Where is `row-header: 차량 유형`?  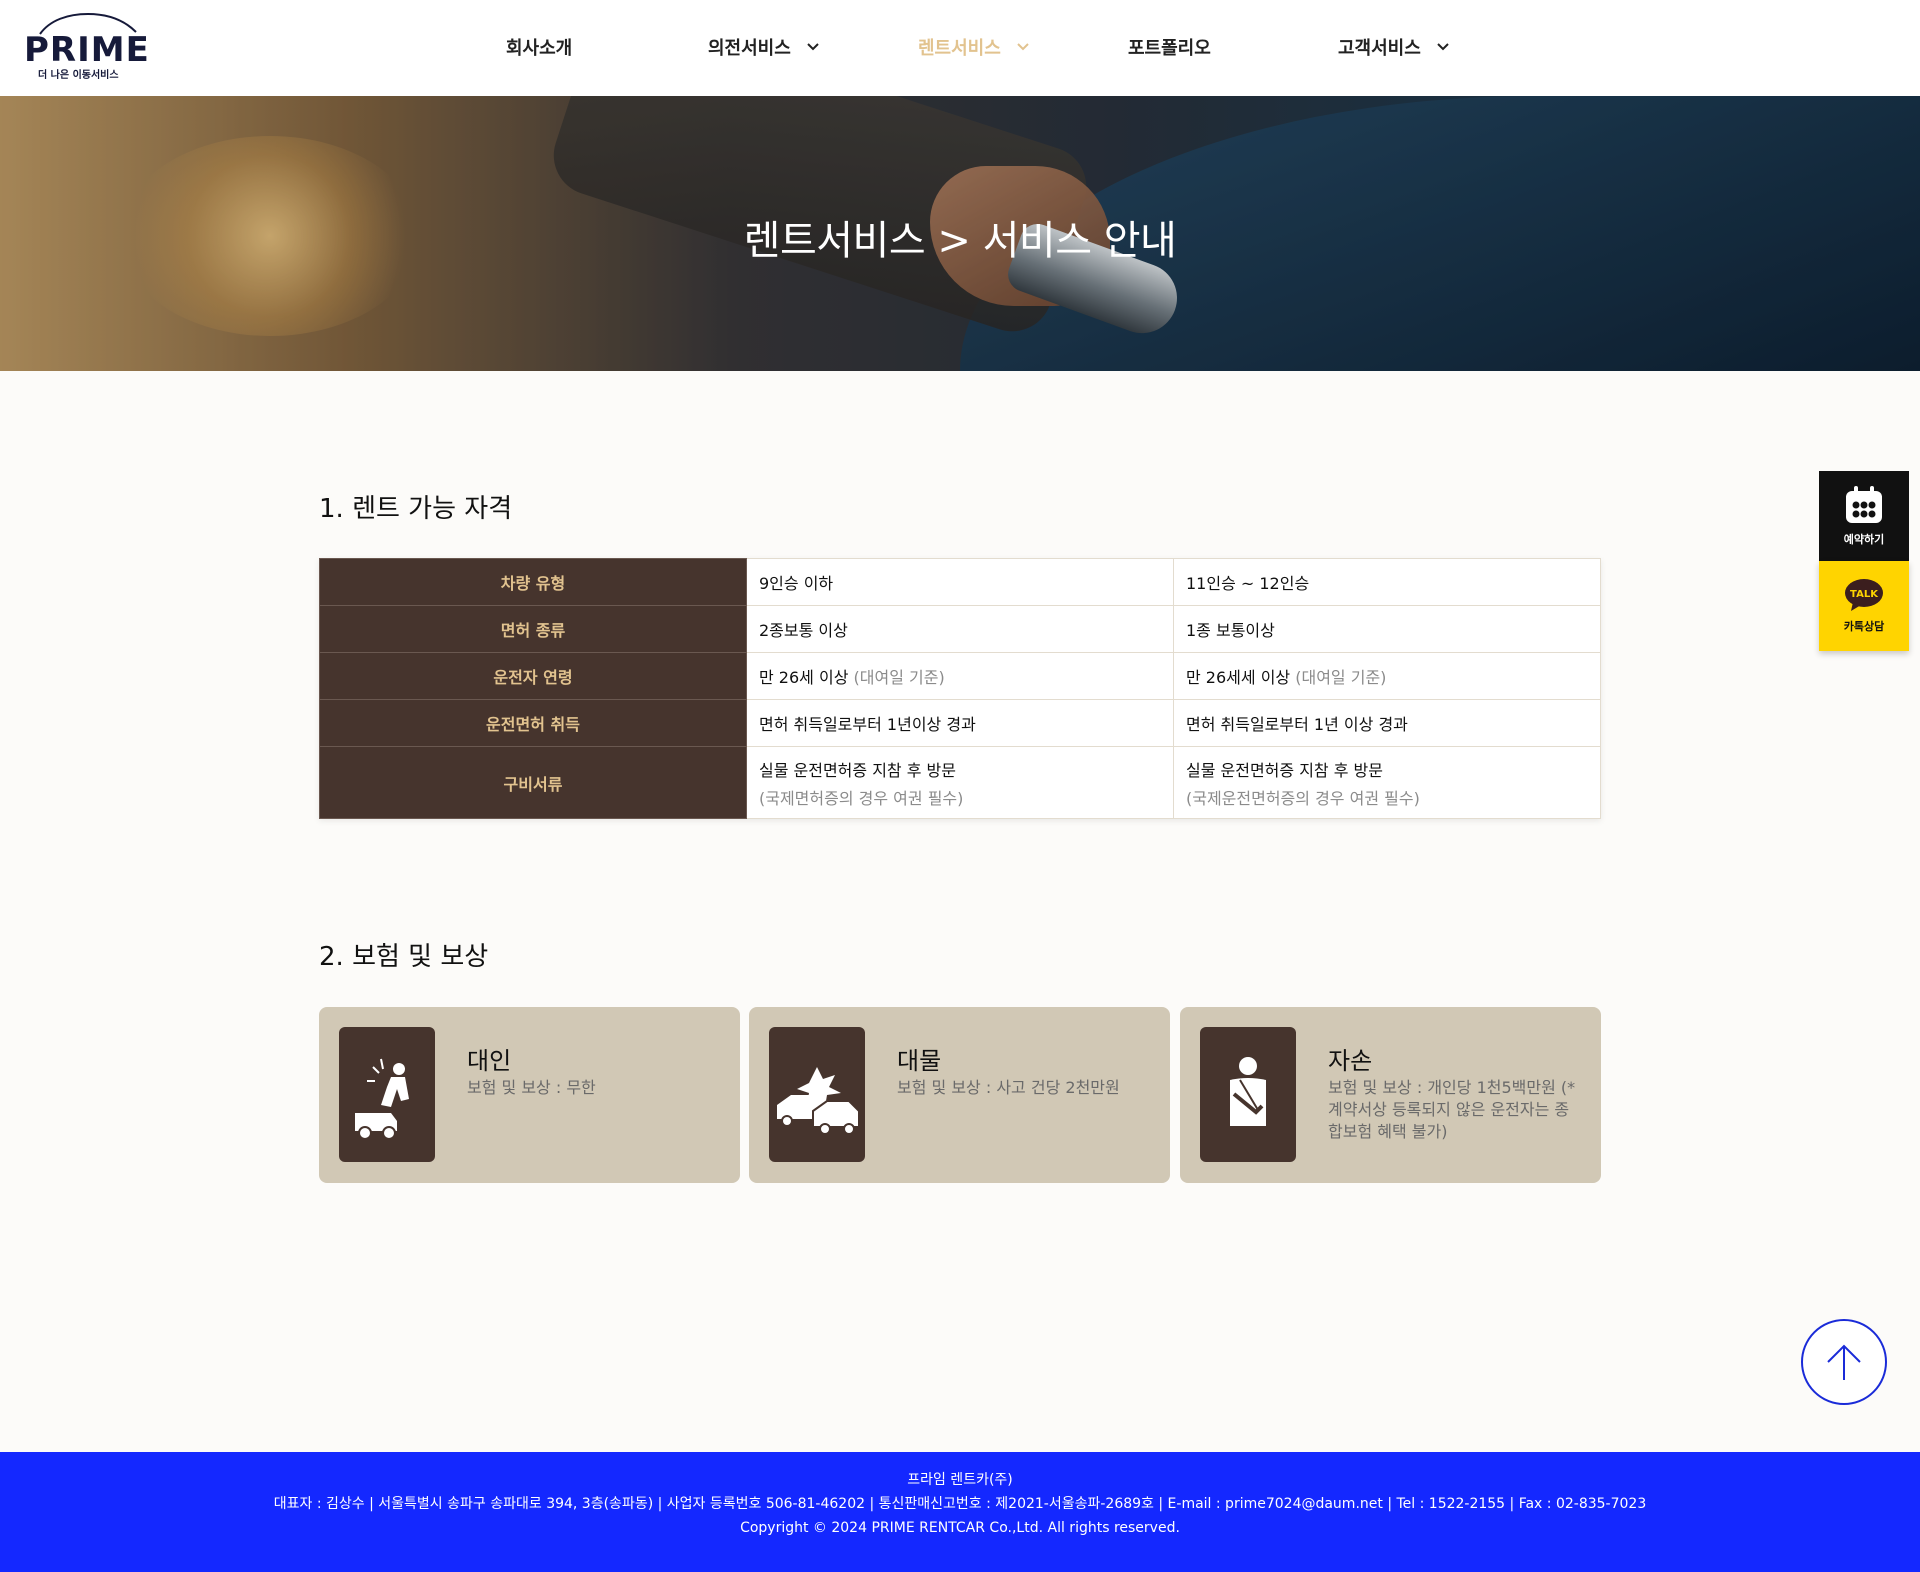
row-header: 차량 유형 is located at coordinates (533, 582).